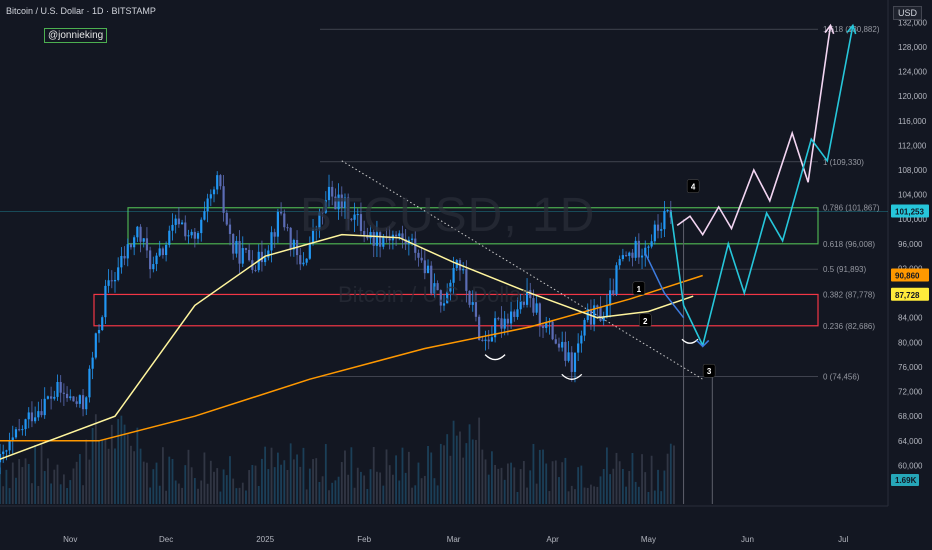  I want to click on x-tick-label: 2025, so click(265, 539).